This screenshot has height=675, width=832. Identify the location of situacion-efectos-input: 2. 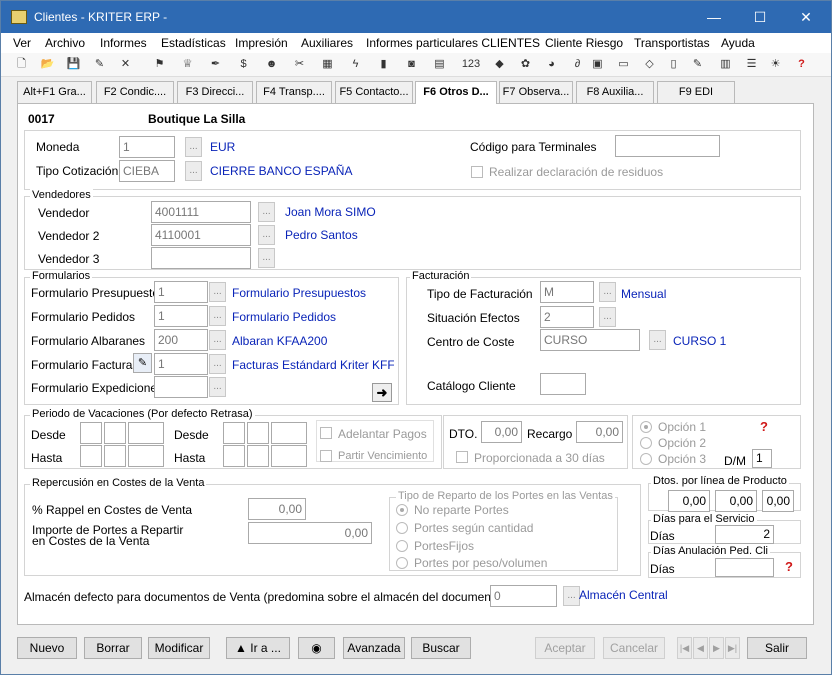
(567, 317).